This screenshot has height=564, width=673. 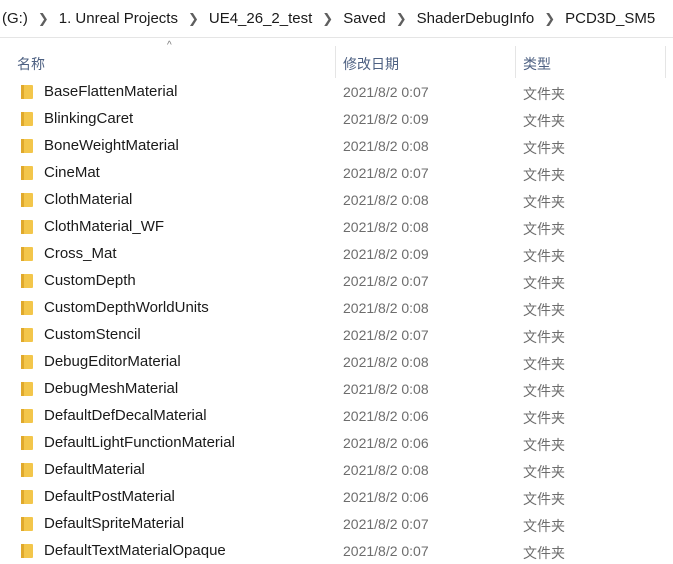 I want to click on modified-date: 2021/8/2 0:09, so click(x=386, y=119).